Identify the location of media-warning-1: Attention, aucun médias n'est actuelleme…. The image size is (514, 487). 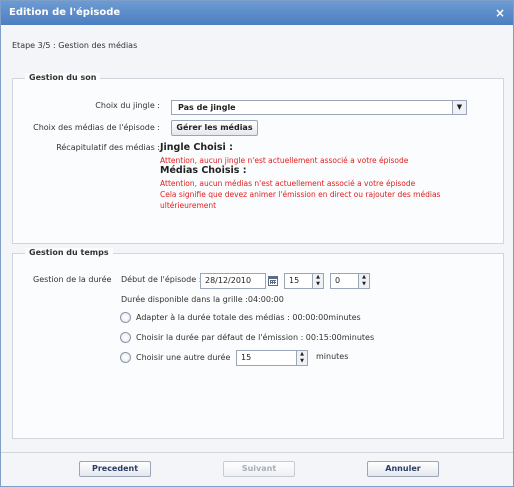
(288, 183).